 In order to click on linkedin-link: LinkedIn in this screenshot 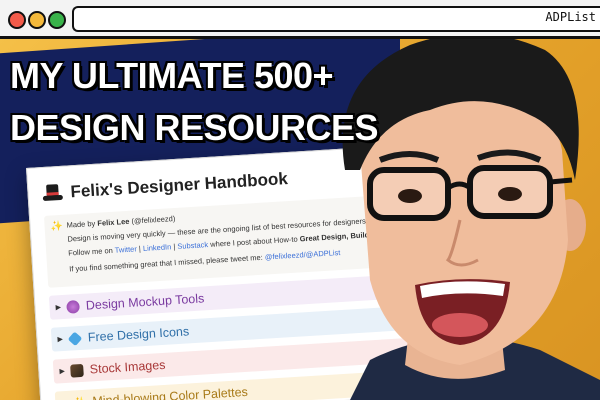, I will do `click(157, 247)`.